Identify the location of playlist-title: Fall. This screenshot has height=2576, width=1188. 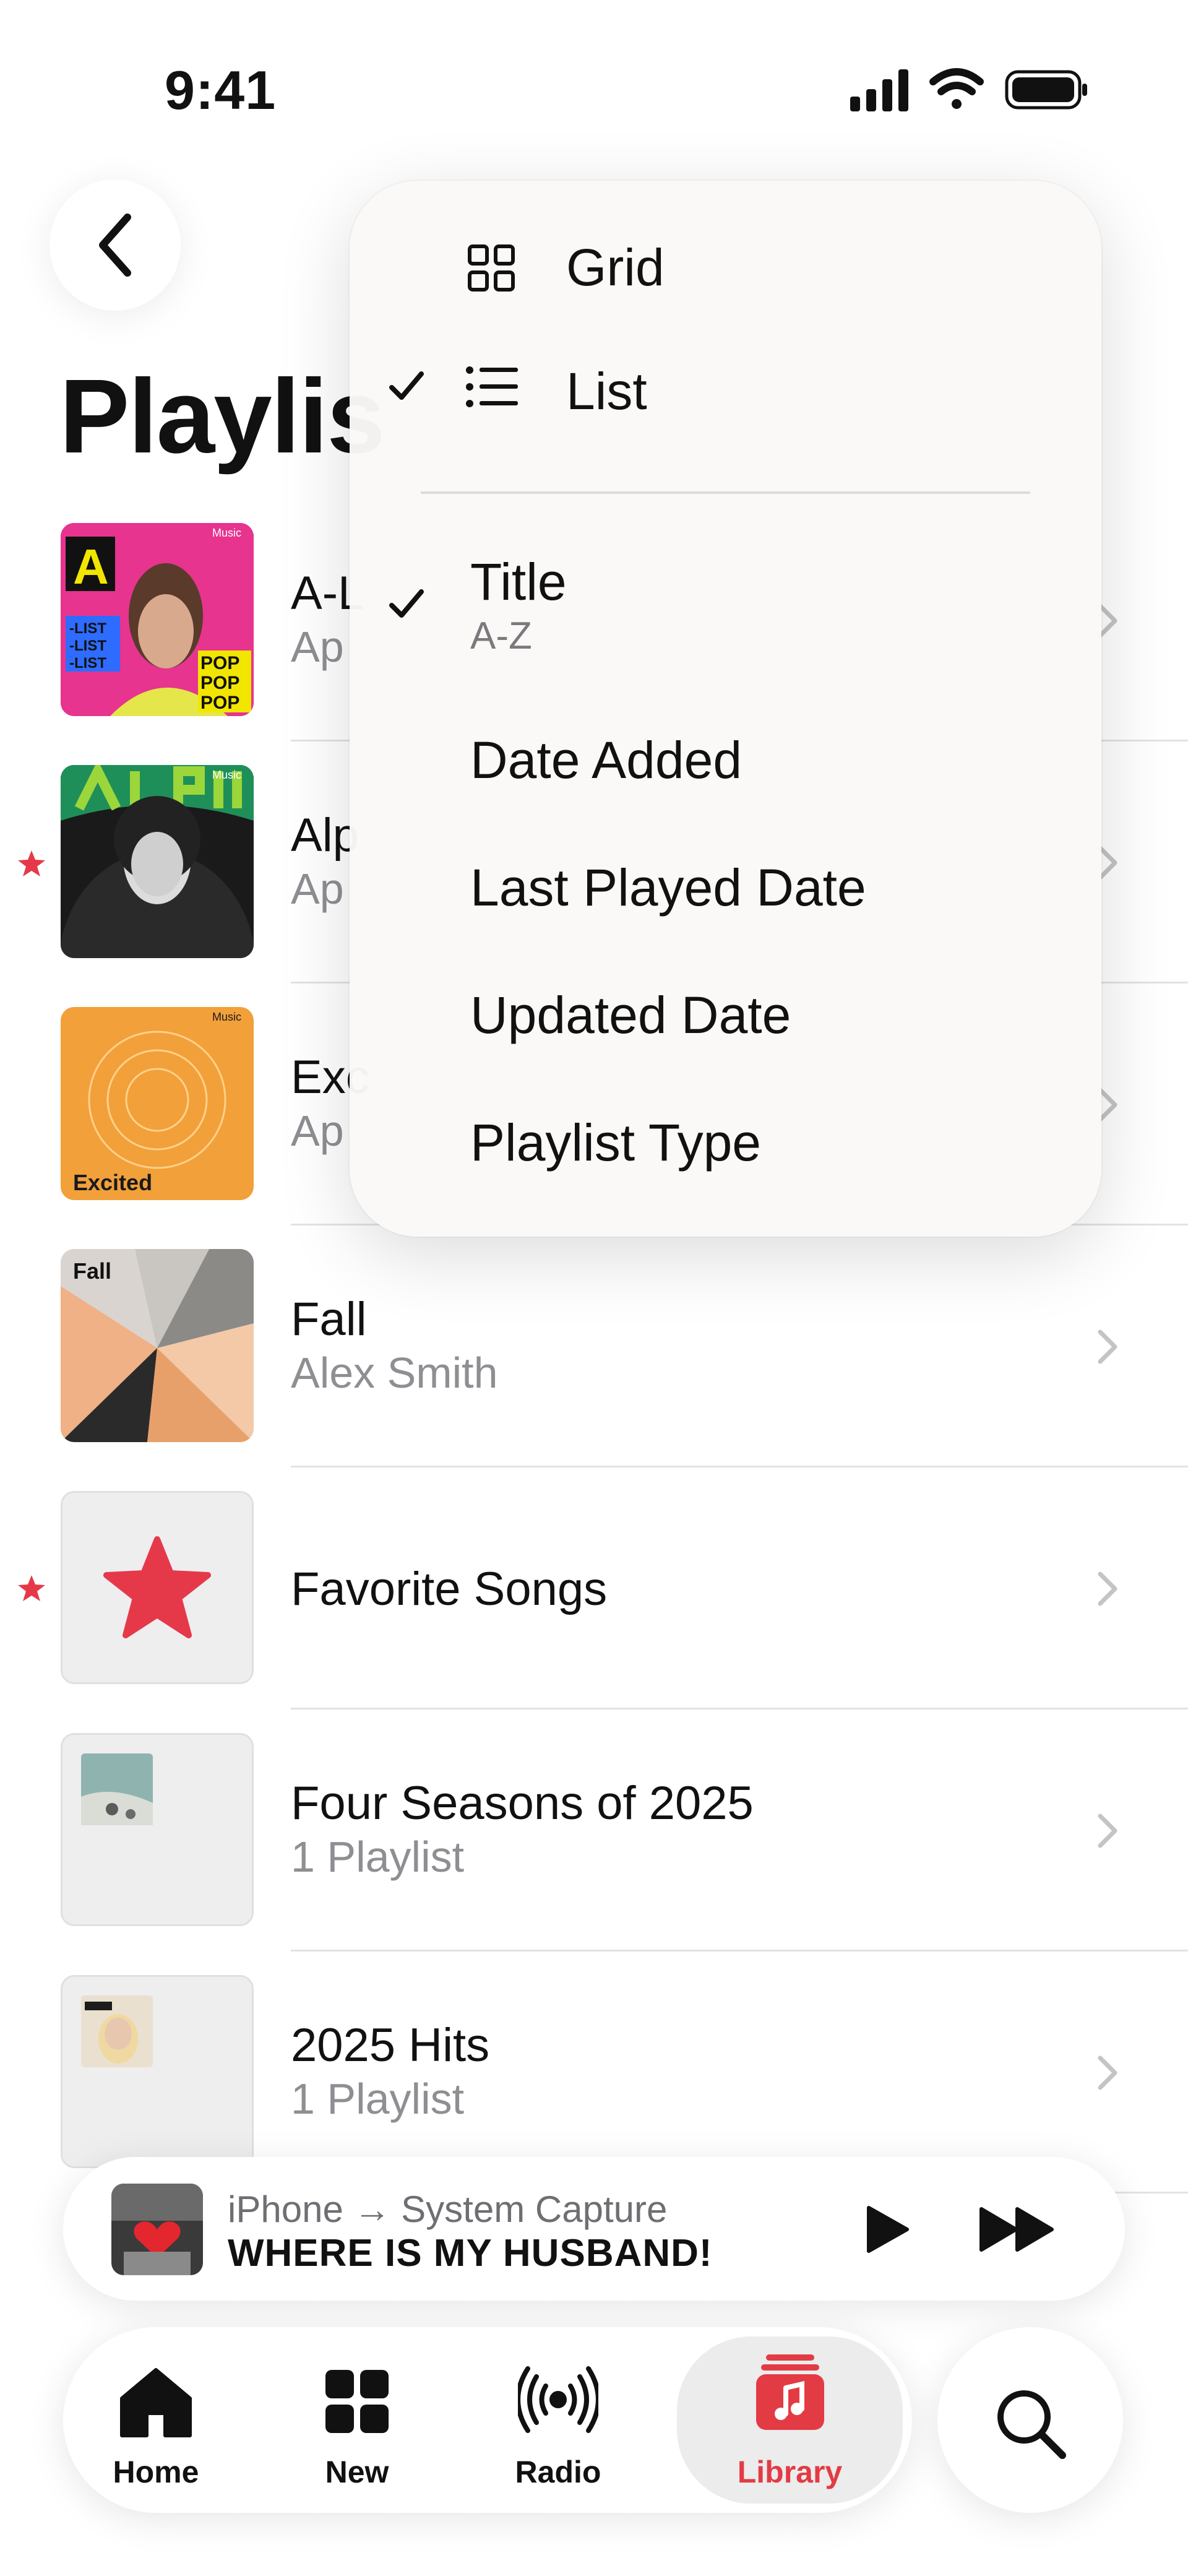
(329, 1319).